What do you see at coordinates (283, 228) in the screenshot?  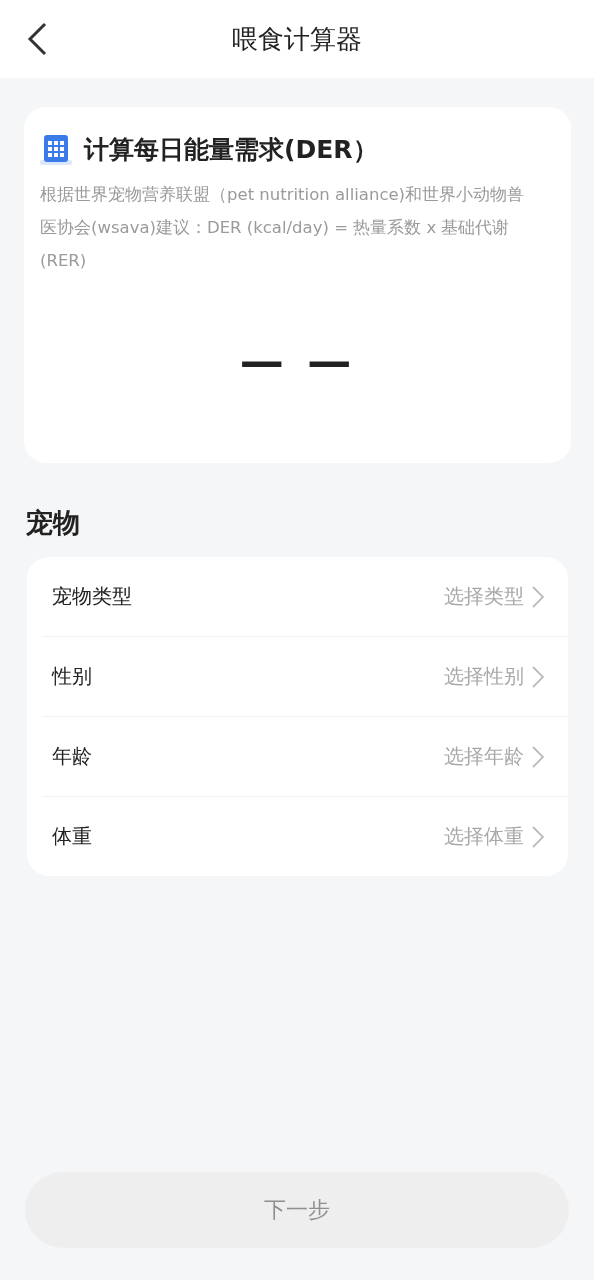 I see `formula-description: 根据世界宠物营养联盟（pet nutrition alliance)和世界小动物兽医协会(wsava)建议：DER (kcal/day) = 热量系数 x 基础代谢(RER)` at bounding box center [283, 228].